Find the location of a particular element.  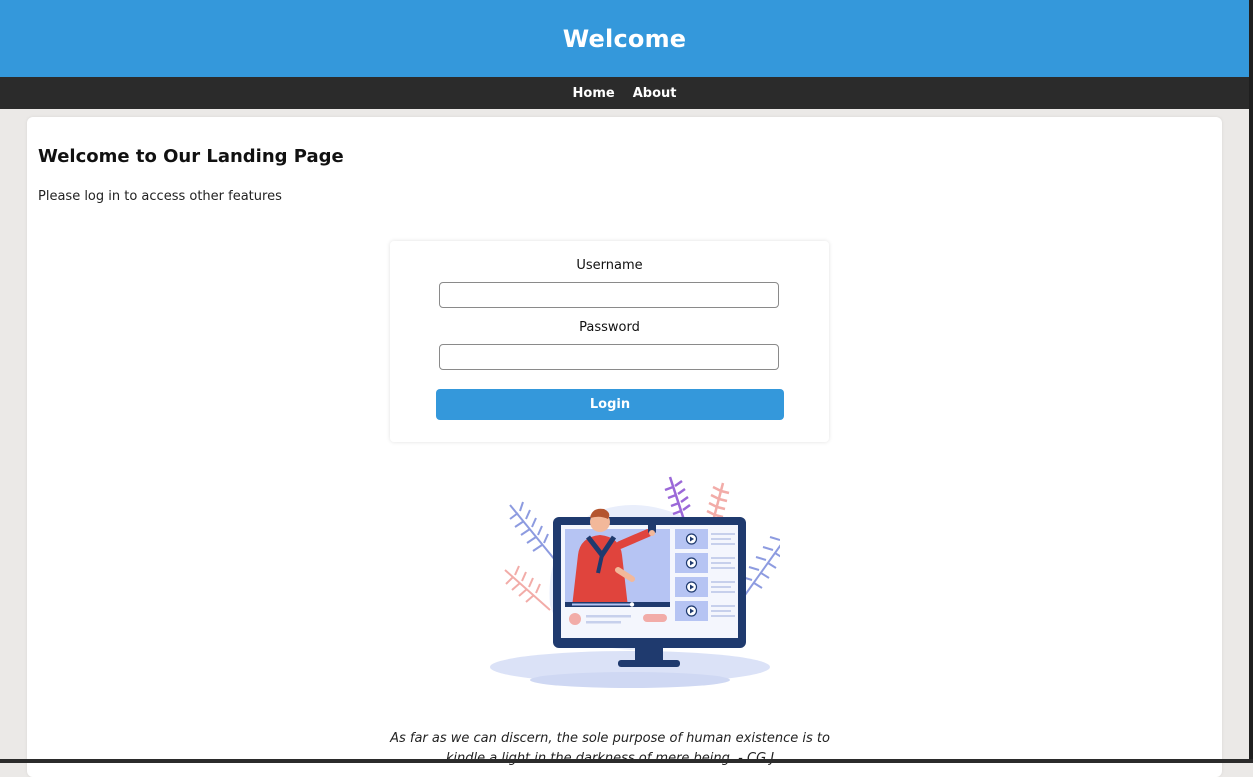

nav-home-link: Home is located at coordinates (594, 93).